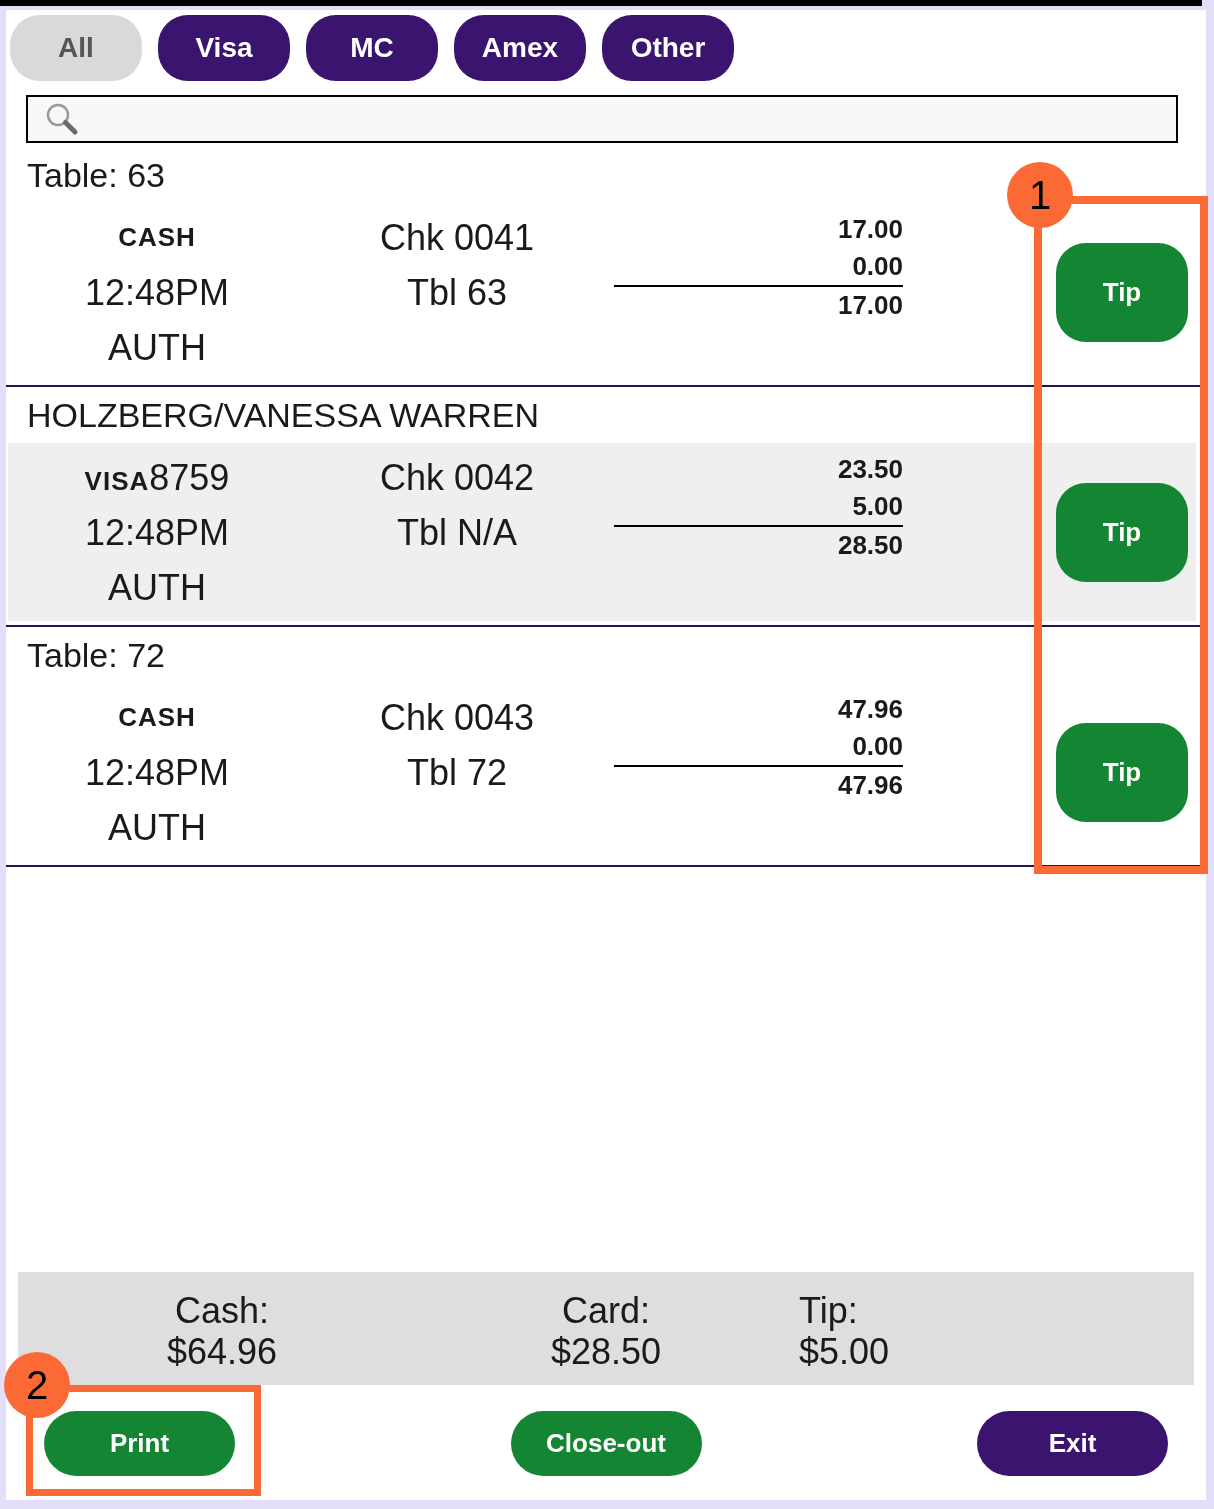  I want to click on action-button: Exit, so click(1072, 1443).